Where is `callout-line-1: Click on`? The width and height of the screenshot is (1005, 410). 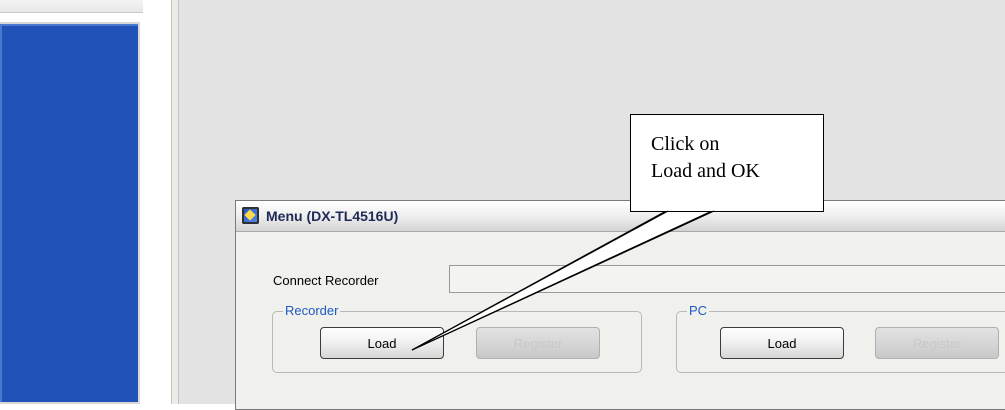 callout-line-1: Click on is located at coordinates (685, 144).